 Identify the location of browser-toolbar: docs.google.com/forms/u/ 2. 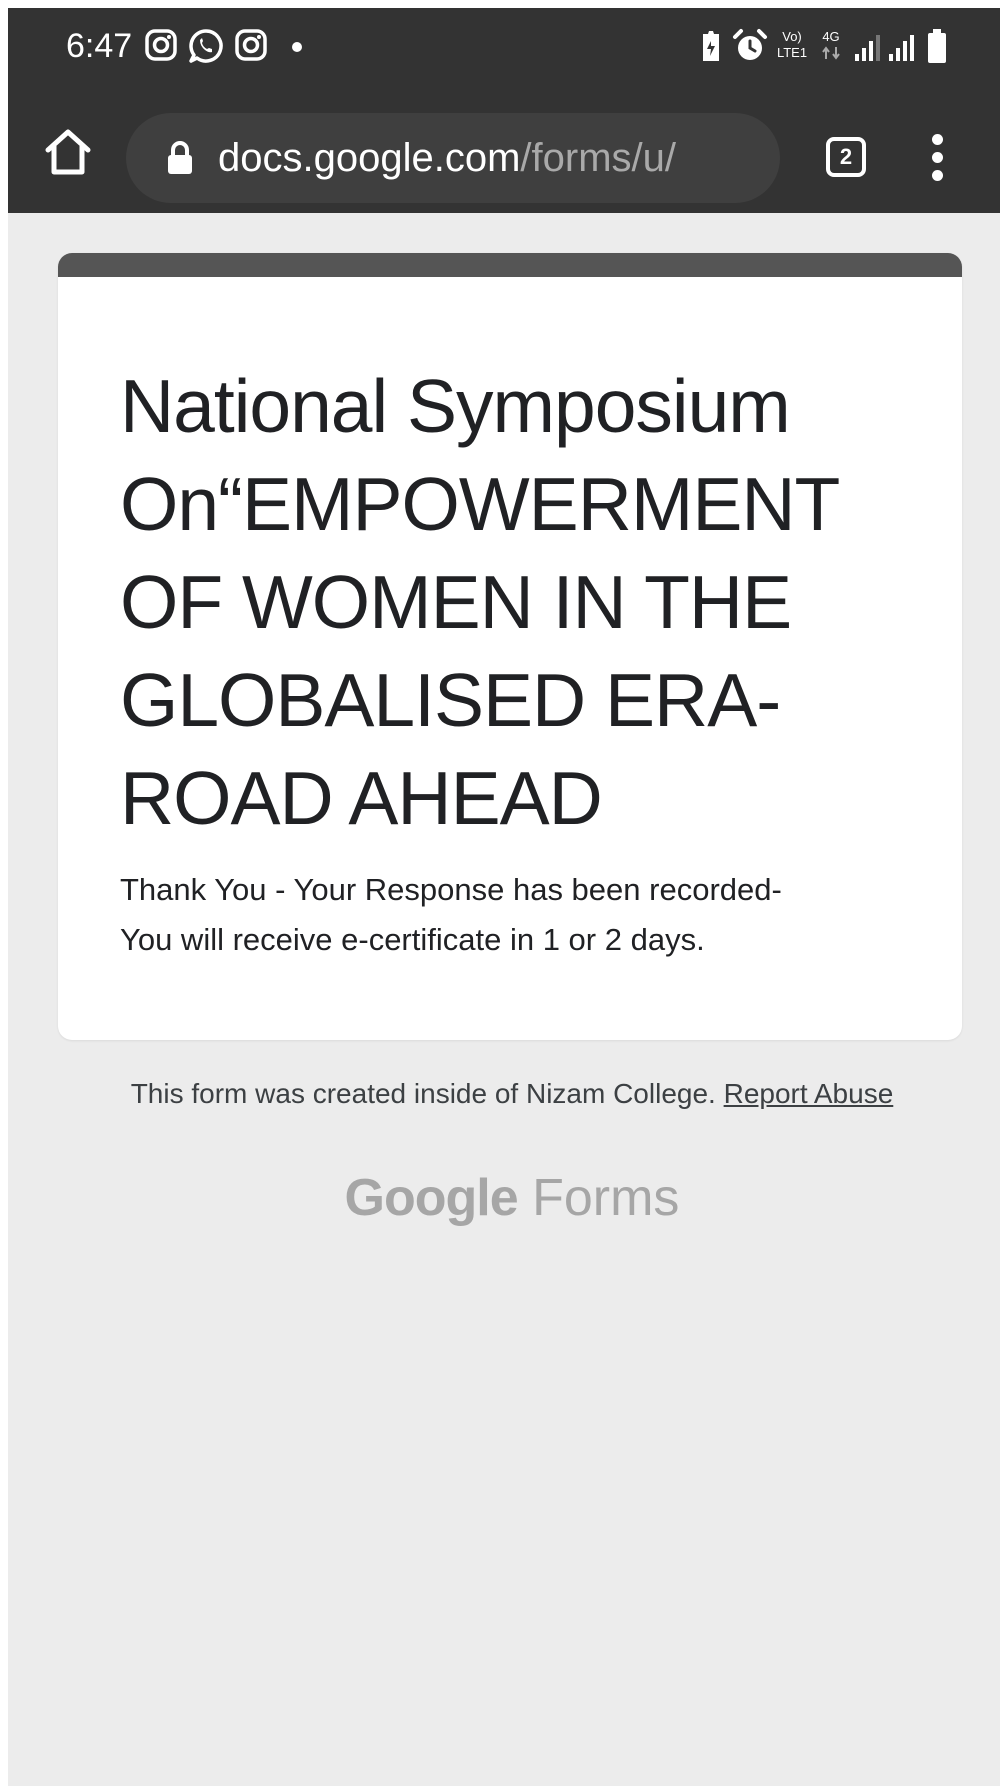
(504, 152).